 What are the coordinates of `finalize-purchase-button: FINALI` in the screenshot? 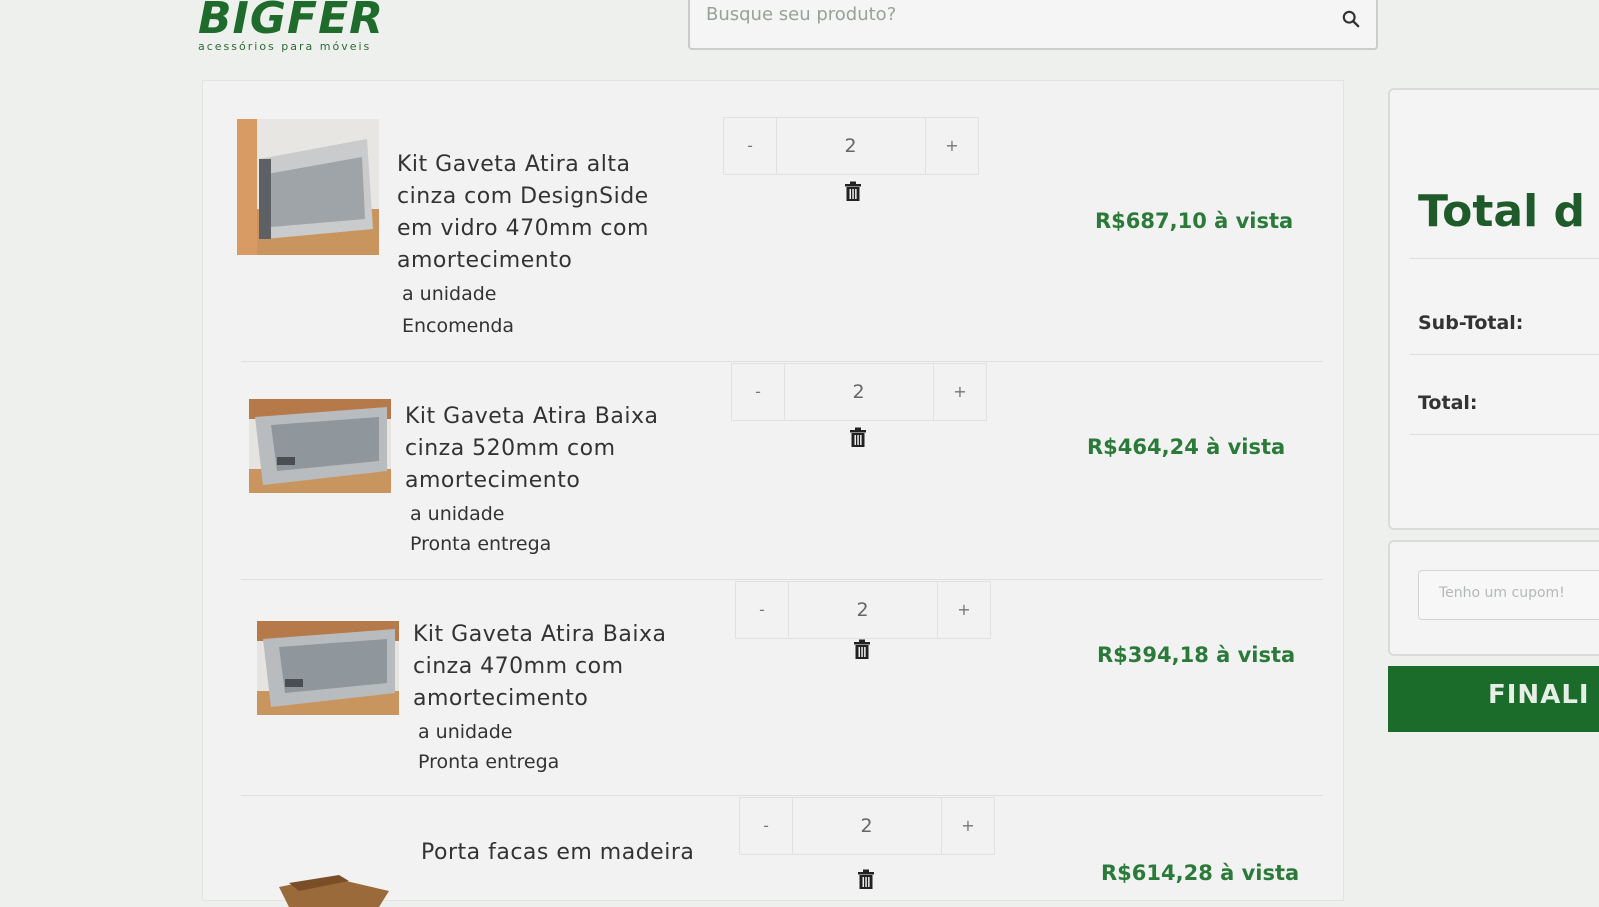 It's located at (1493, 699).